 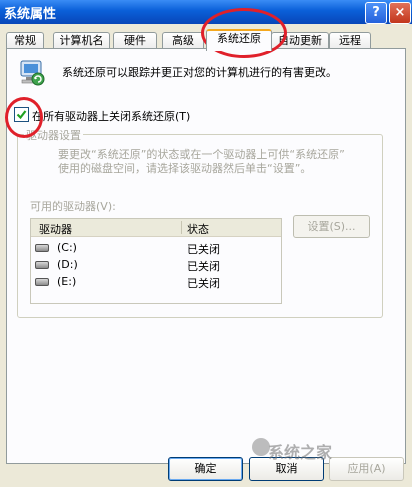 I want to click on drive-name: (E:), so click(x=67, y=281).